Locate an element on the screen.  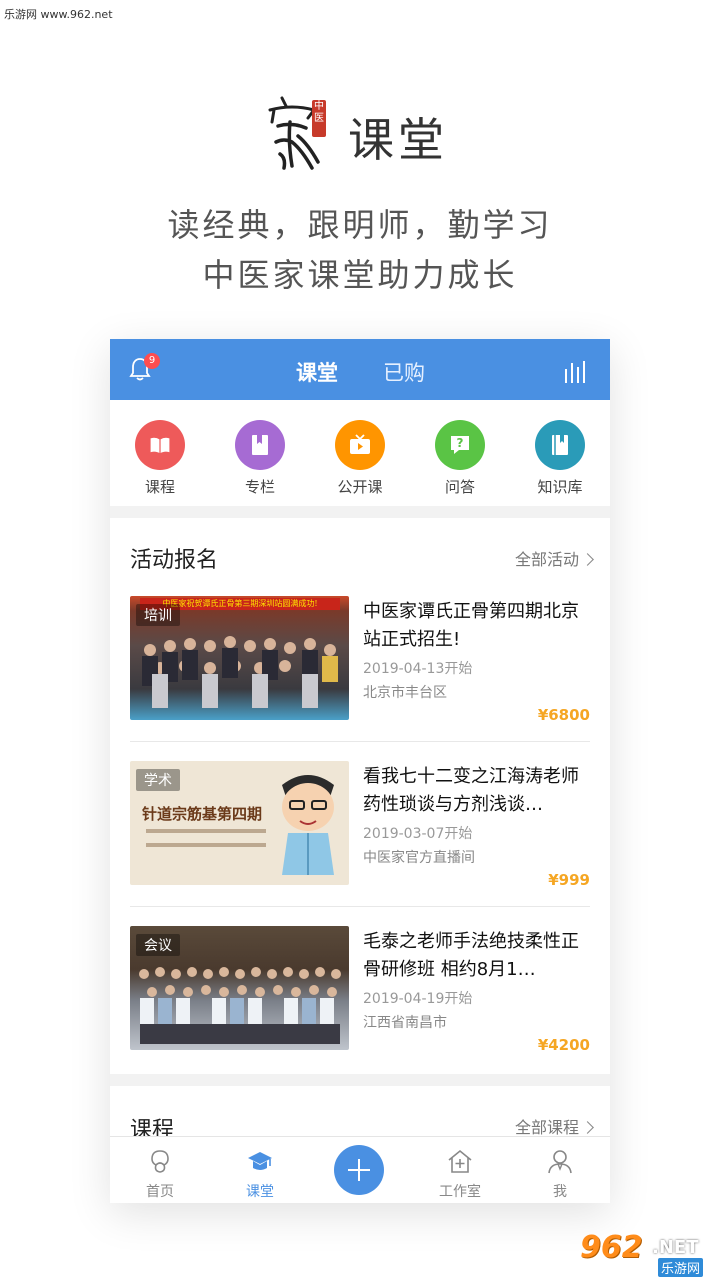
slogan-line-2: 中医家课堂助力成长 is located at coordinates (360, 275).